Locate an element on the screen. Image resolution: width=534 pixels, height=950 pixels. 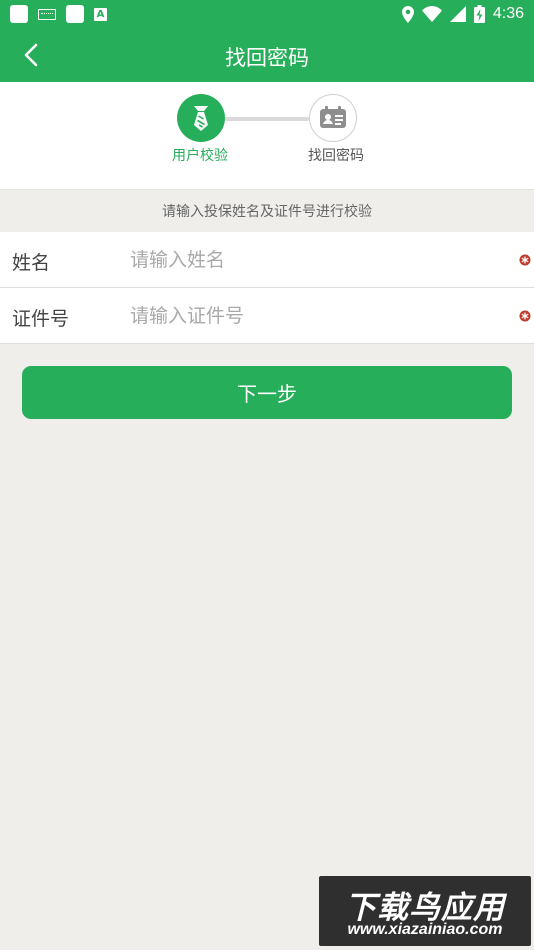
id-number-input is located at coordinates (310, 316).